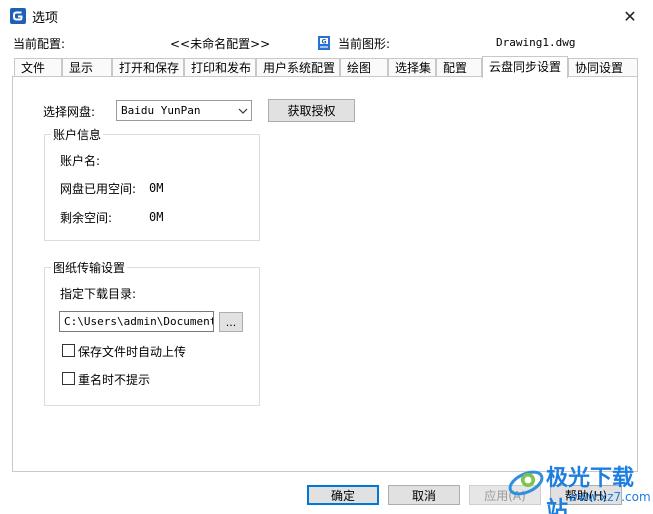 Image resolution: width=653 pixels, height=514 pixels. I want to click on cloud-disk-value: Baidu YunPan, so click(161, 110).